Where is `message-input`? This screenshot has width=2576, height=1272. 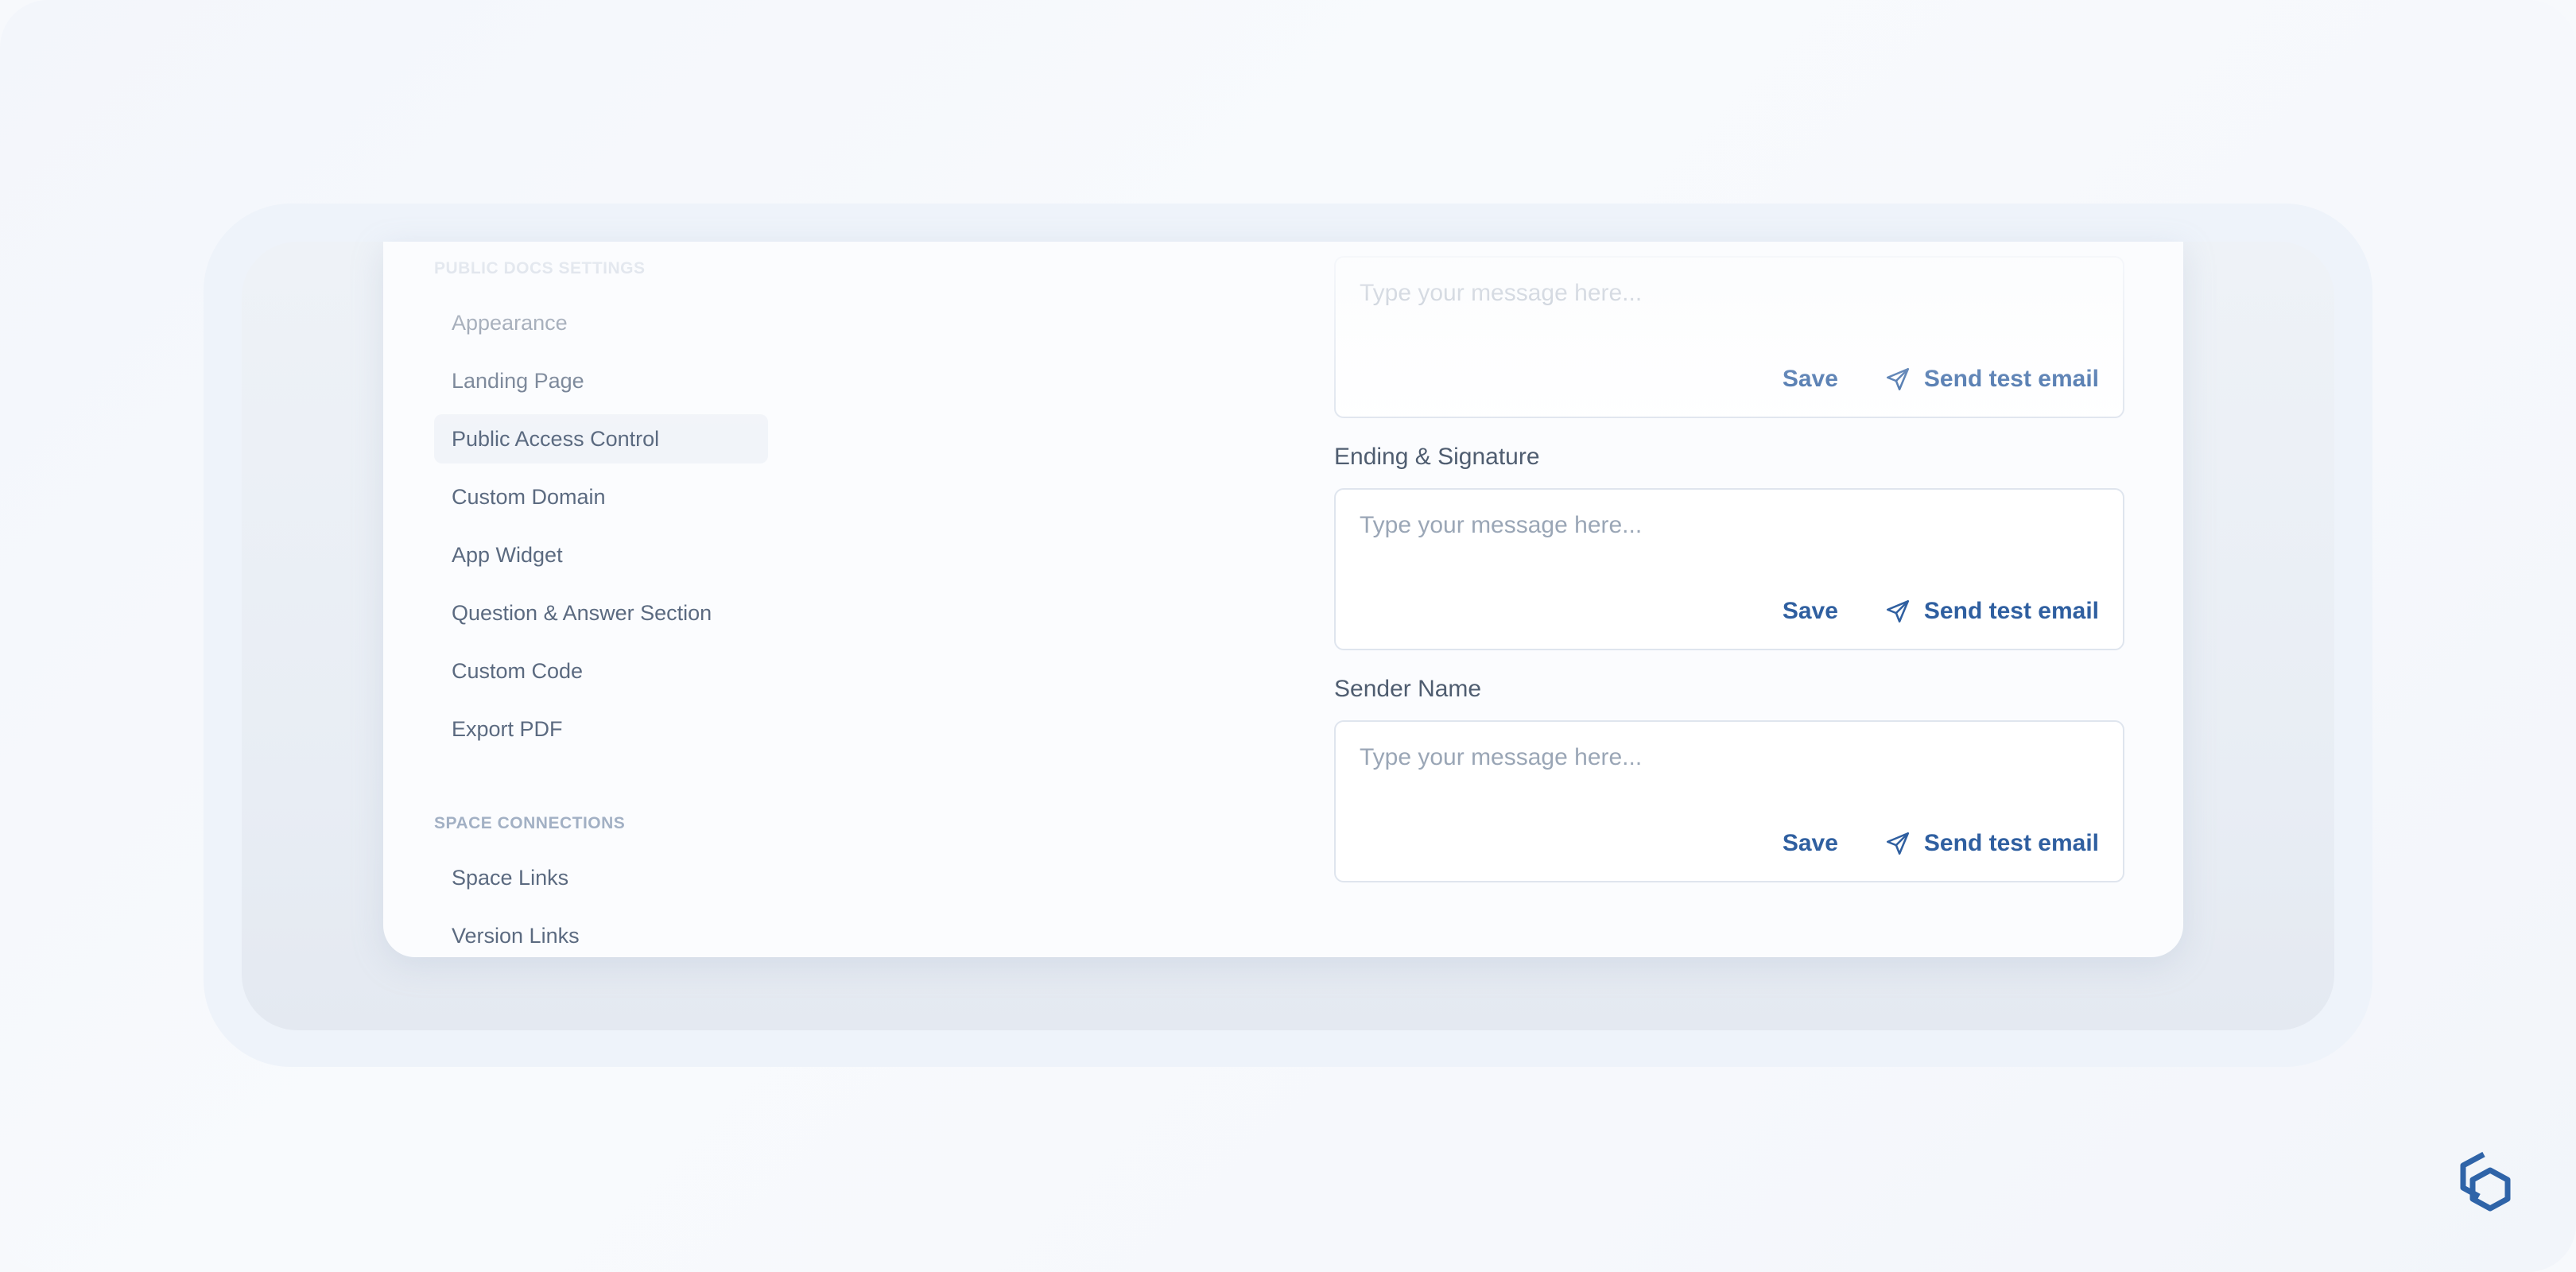
message-input is located at coordinates (1718, 293).